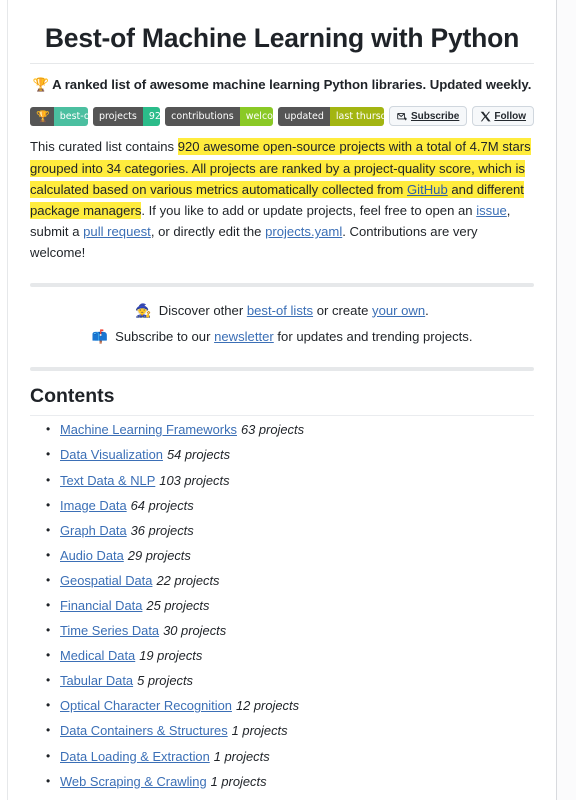 This screenshot has width=576, height=800. I want to click on list-item: Medical Data 19 projects, so click(290, 661).